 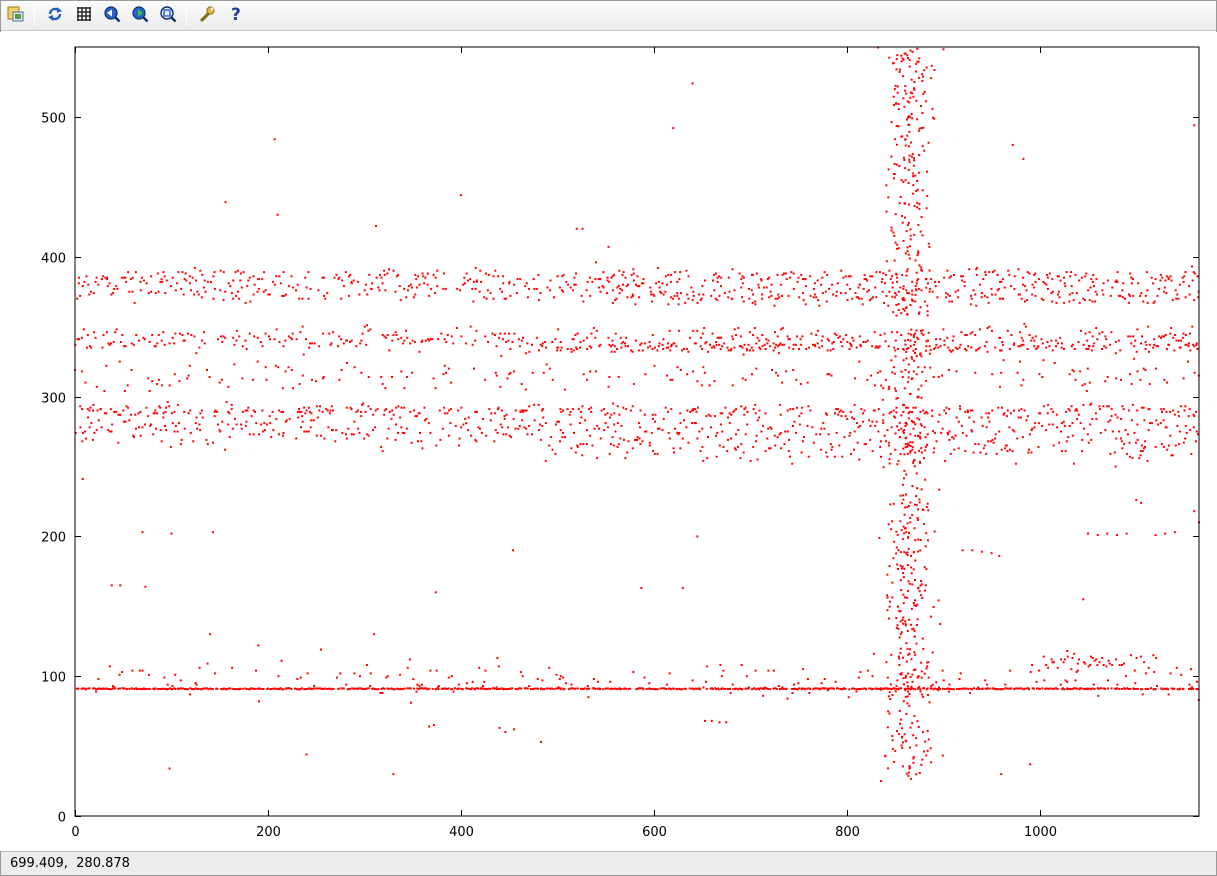 I want to click on replot-button, so click(x=55, y=16).